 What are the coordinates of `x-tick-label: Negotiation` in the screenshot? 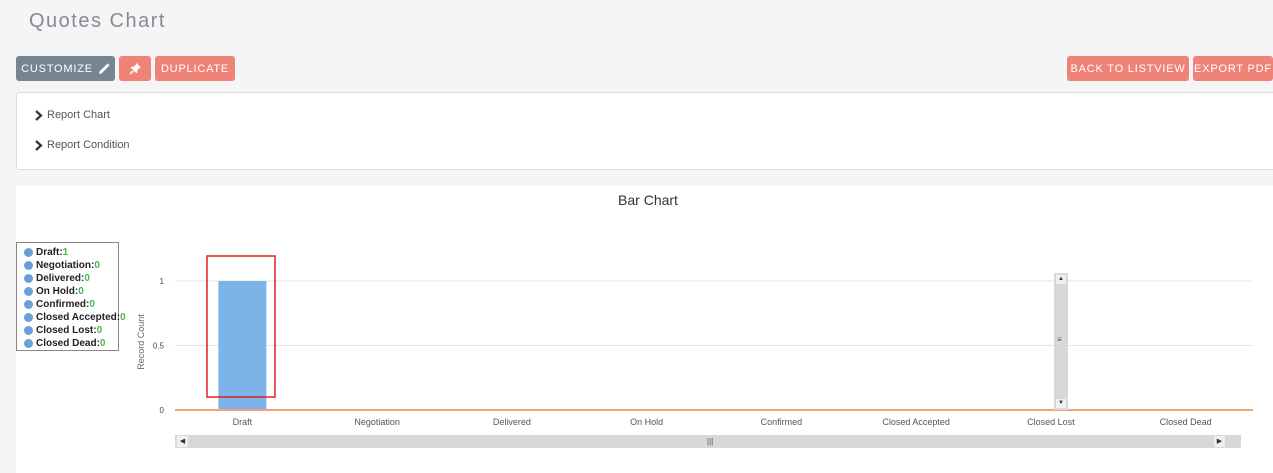 It's located at (377, 422).